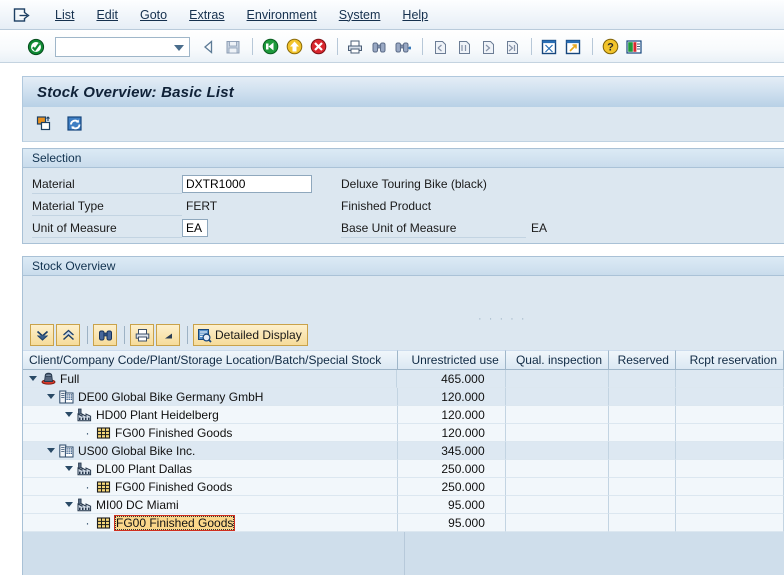  Describe the element at coordinates (75, 124) in the screenshot. I see `refresh-icon` at that location.